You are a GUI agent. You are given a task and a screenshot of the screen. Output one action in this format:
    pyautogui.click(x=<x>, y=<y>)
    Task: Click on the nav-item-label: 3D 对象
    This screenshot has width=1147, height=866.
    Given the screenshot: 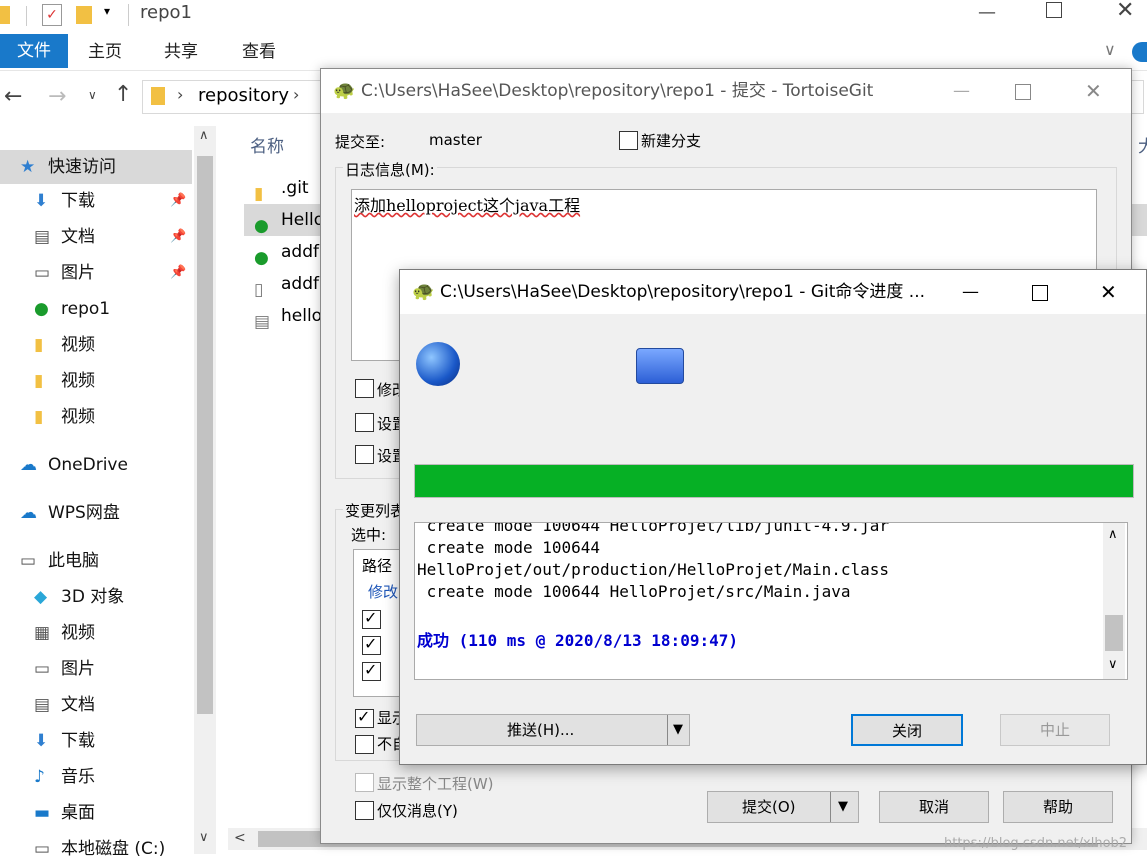 What is the action you would take?
    pyautogui.click(x=93, y=597)
    